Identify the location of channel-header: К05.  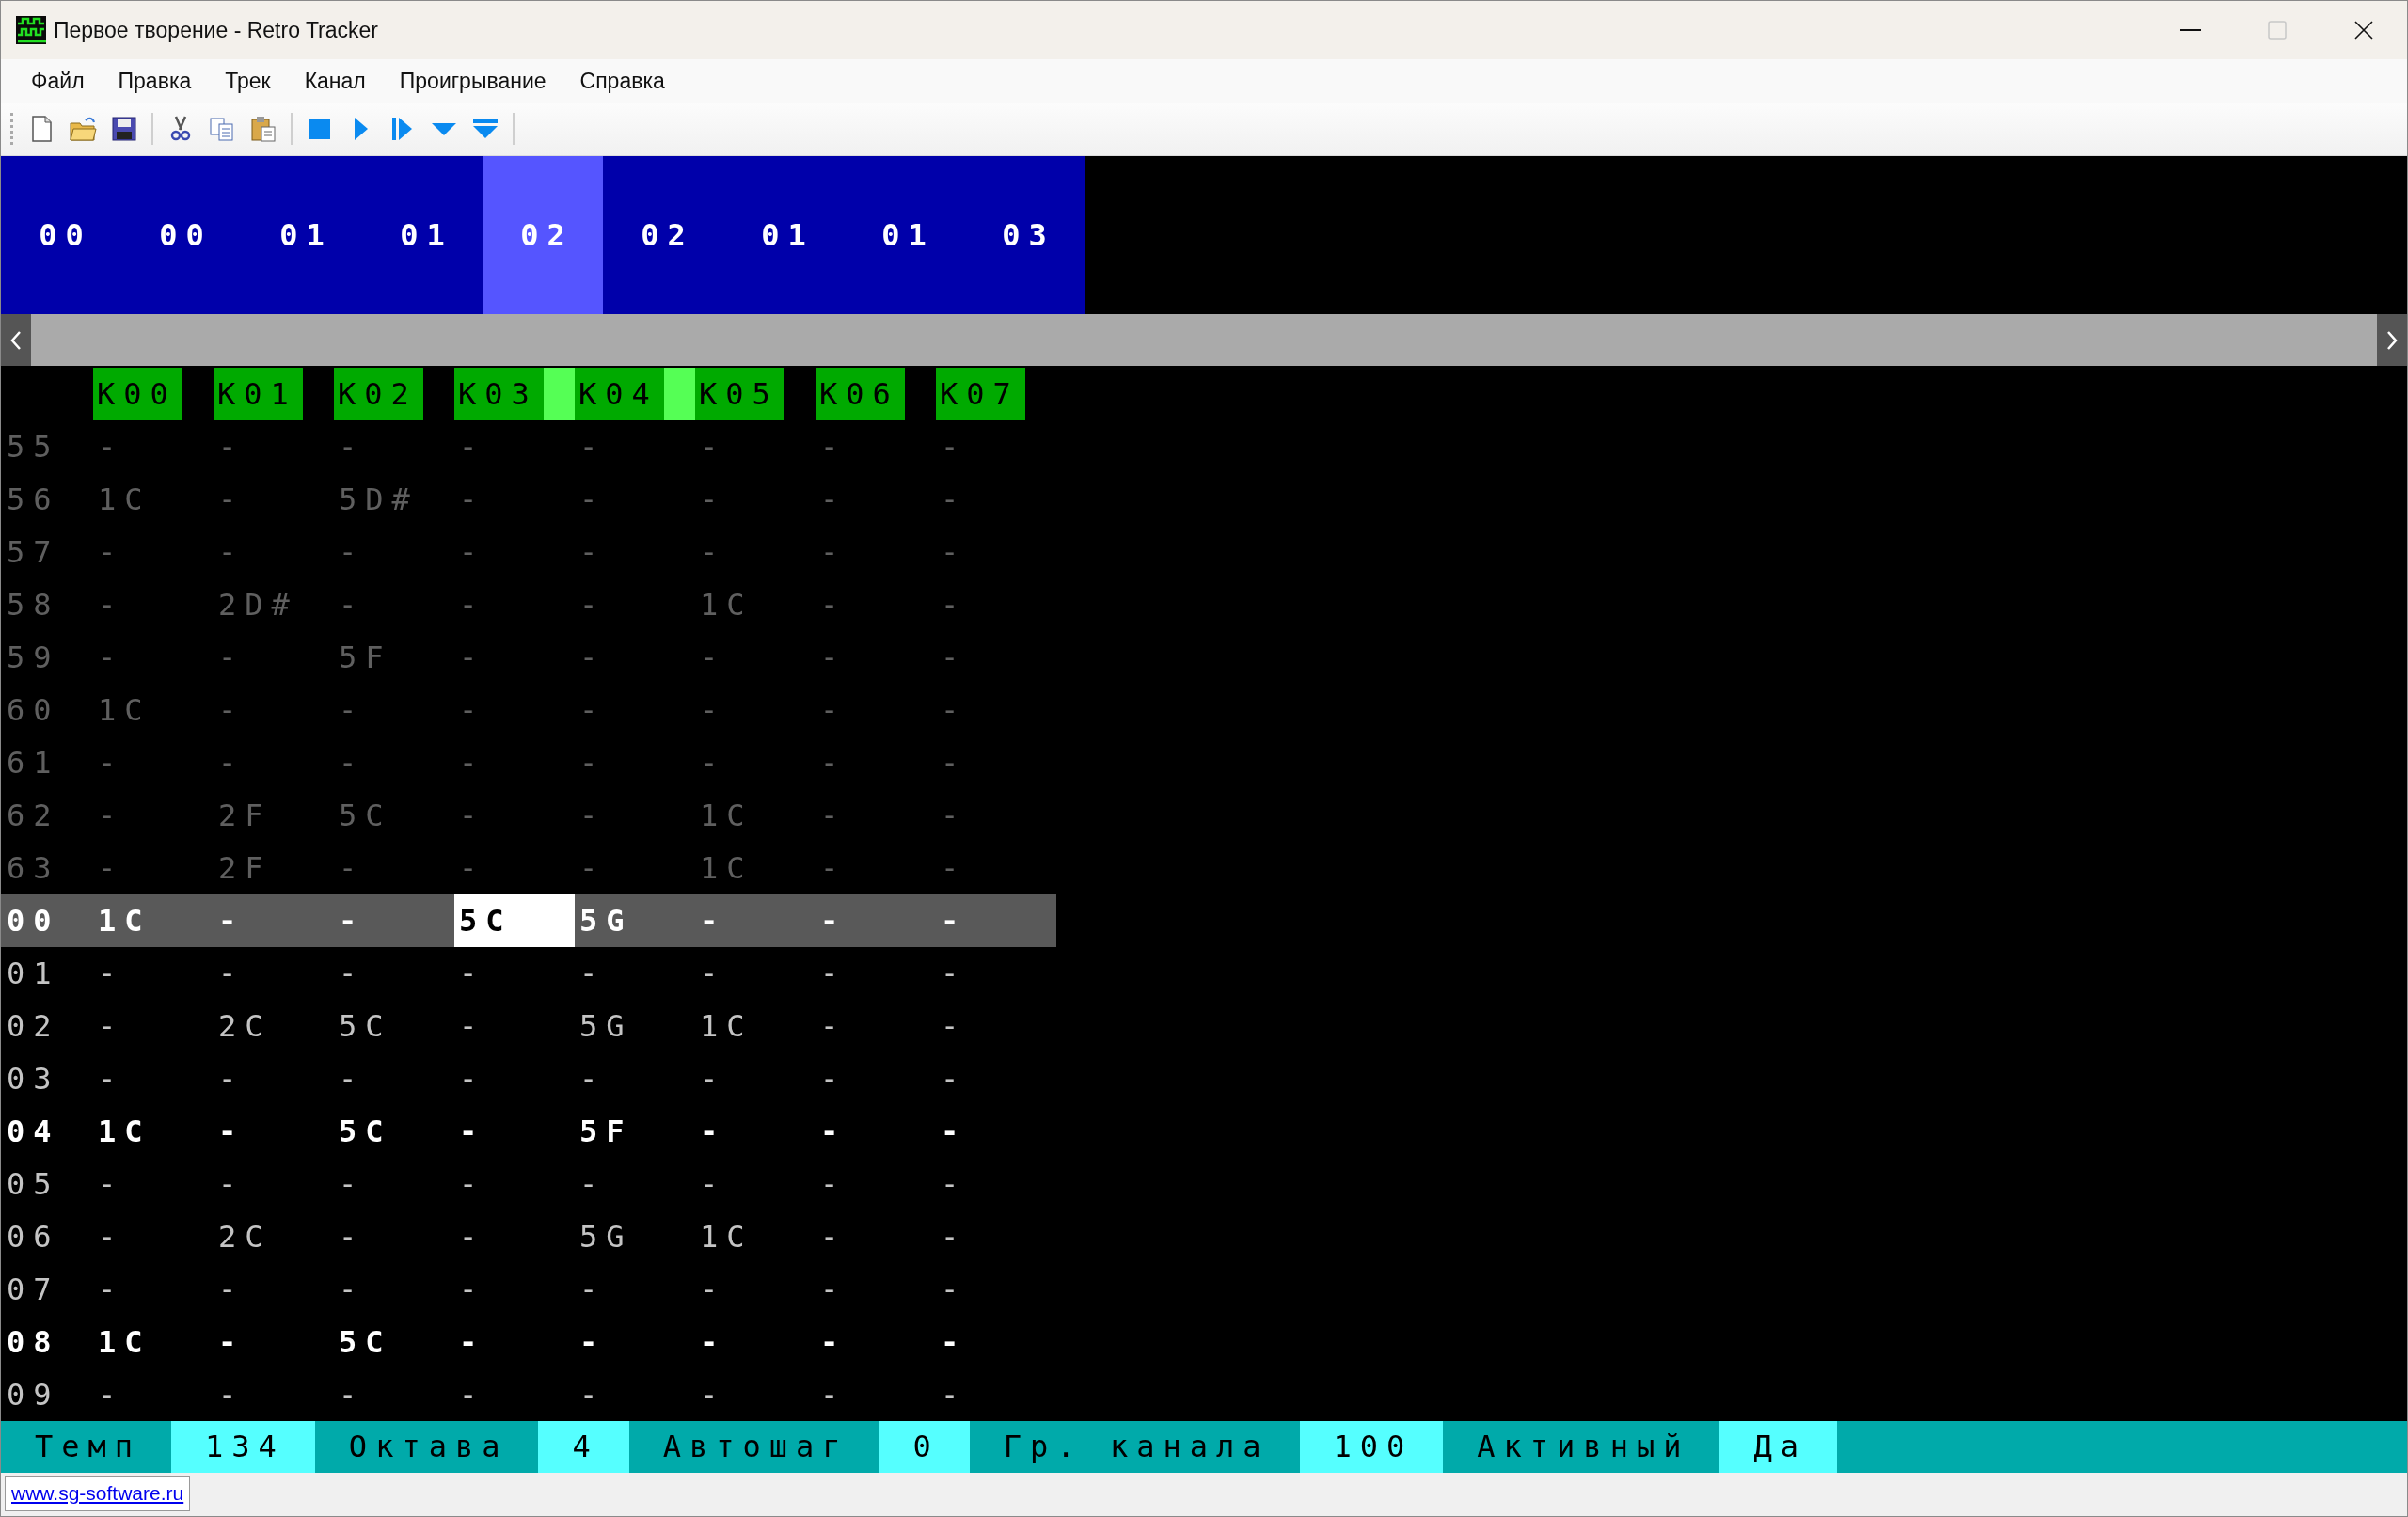
(740, 394).